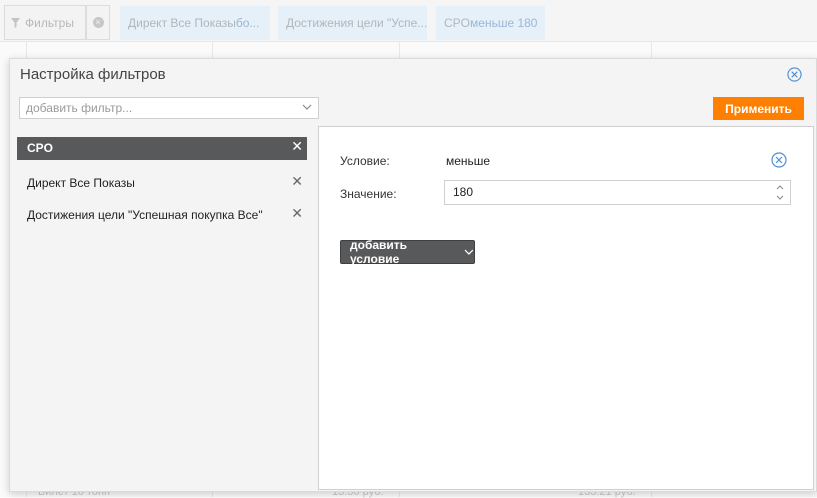 This screenshot has height=498, width=817. Describe the element at coordinates (162, 183) in the screenshot. I see `filter-item-direct: Директ Все Показы ✕` at that location.